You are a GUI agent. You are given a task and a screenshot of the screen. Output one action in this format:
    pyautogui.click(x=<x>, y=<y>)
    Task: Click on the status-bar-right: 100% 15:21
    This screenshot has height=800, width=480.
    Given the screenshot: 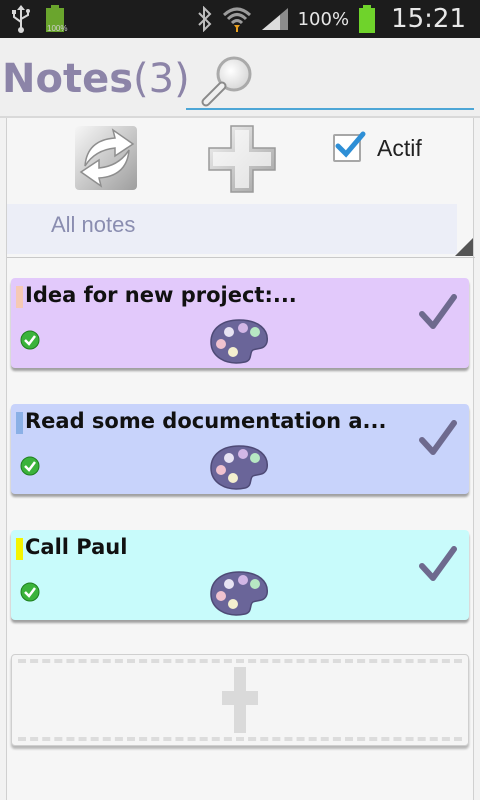 What is the action you would take?
    pyautogui.click(x=331, y=19)
    